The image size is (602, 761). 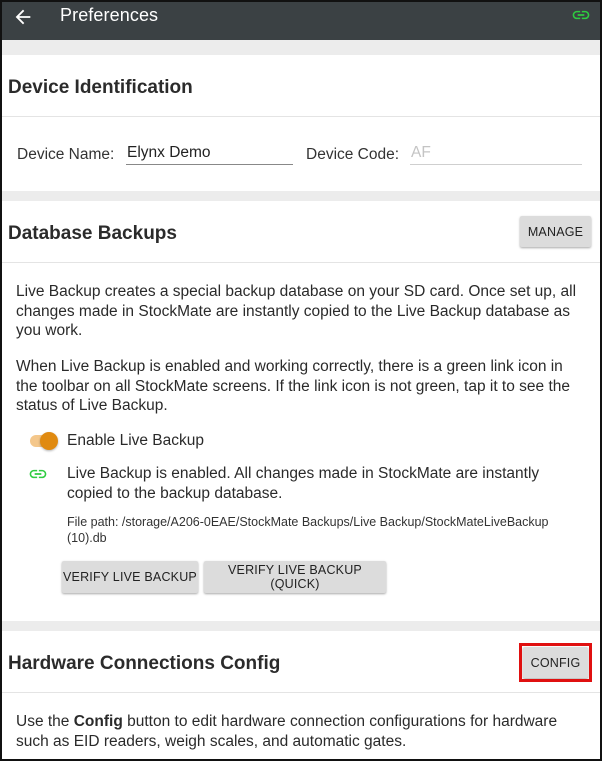 I want to click on verify-live-backup-quick-button: VERIFY LIVE BACKUP (QUICK), so click(x=295, y=577).